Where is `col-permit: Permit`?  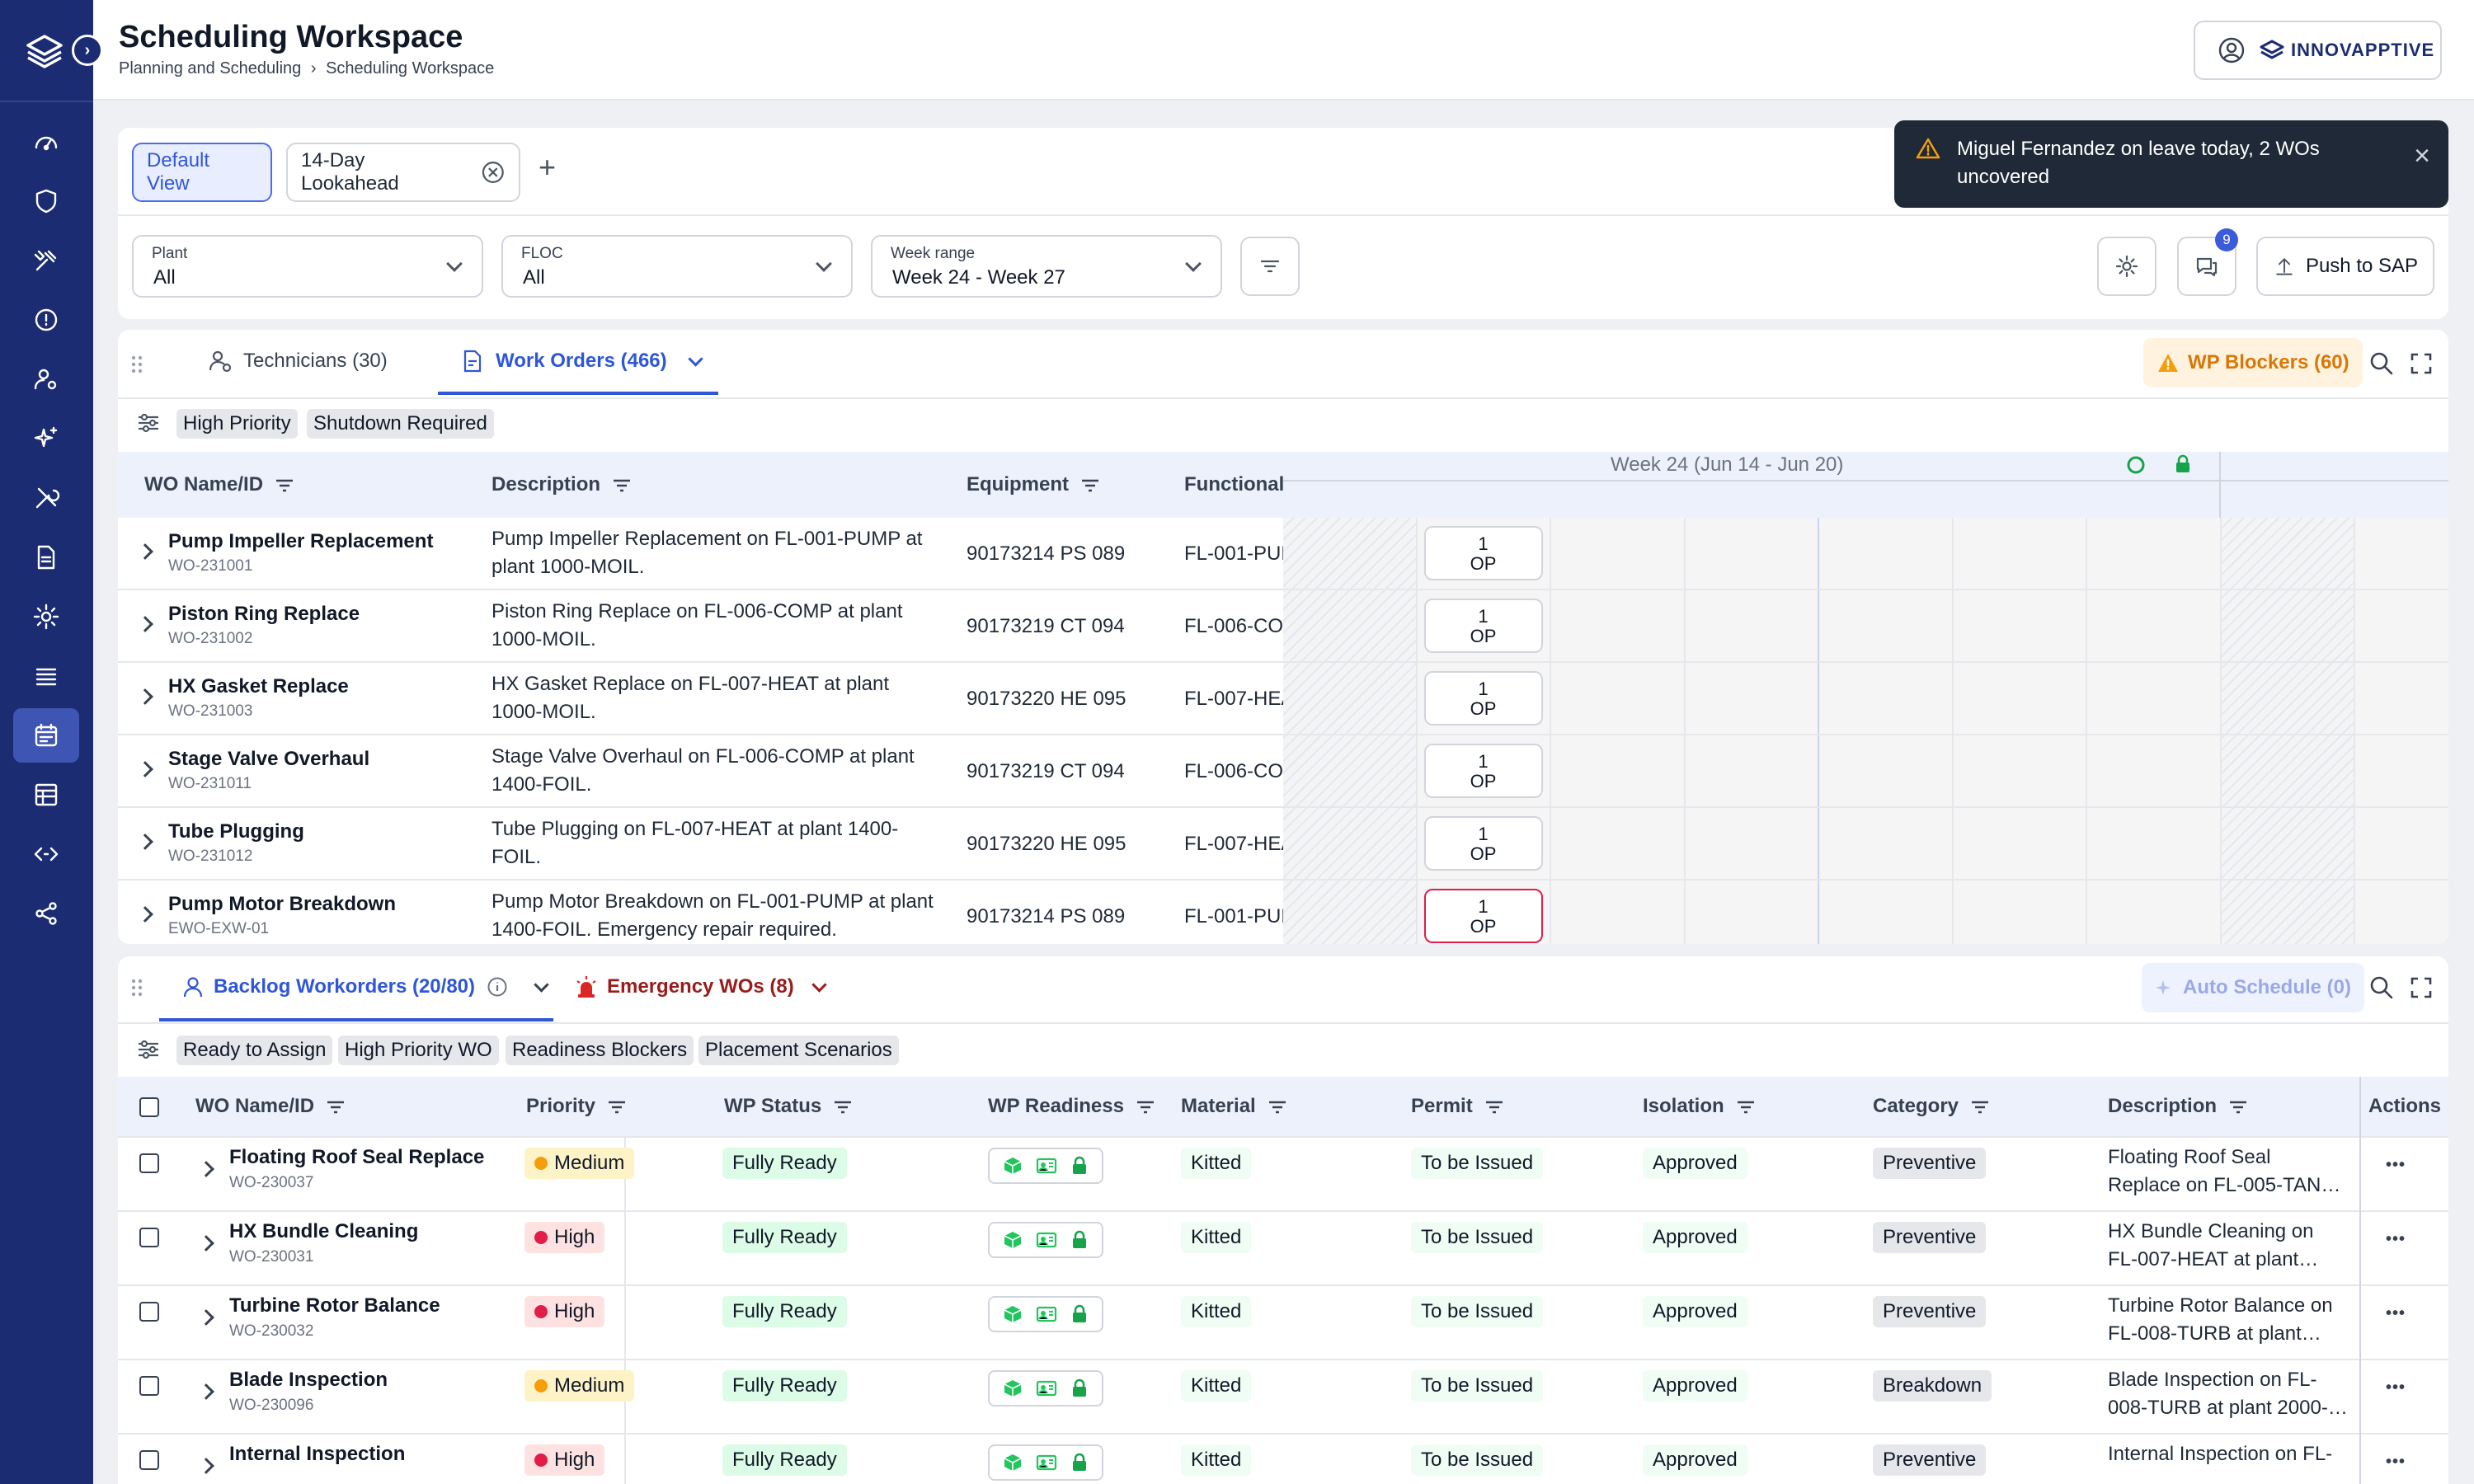
col-permit: Permit is located at coordinates (1457, 1106).